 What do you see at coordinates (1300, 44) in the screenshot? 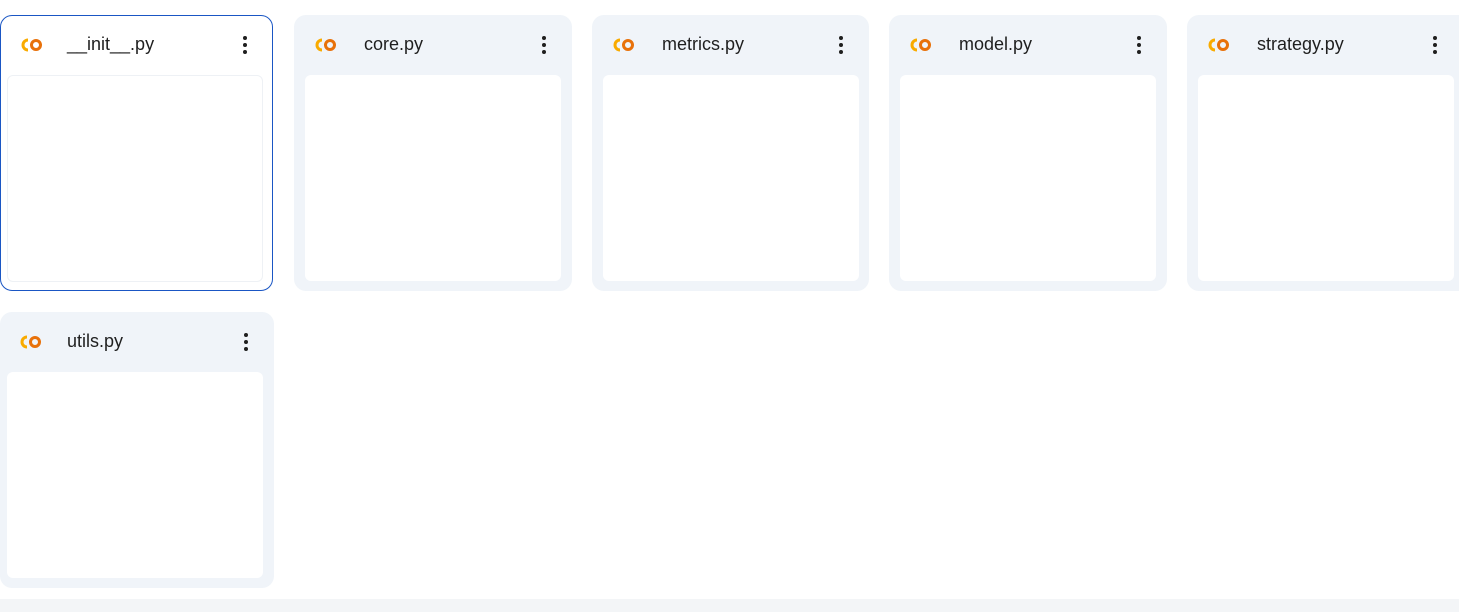
I see `file-name: strategy.py` at bounding box center [1300, 44].